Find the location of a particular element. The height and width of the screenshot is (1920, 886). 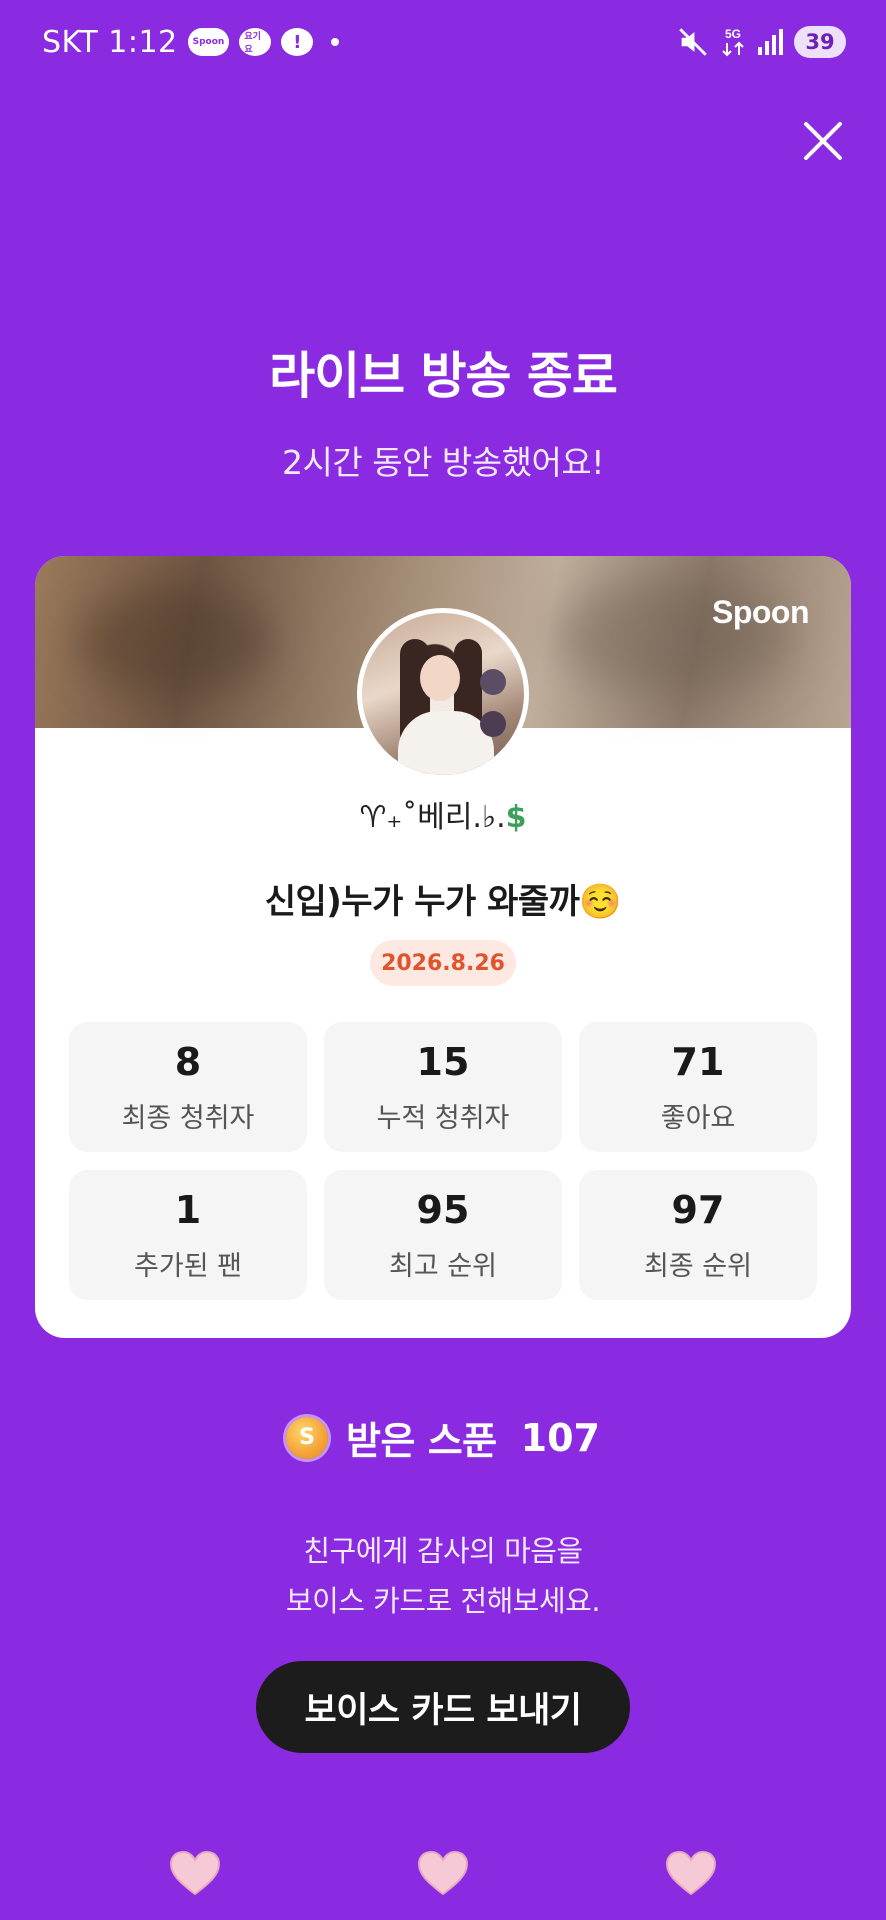

dj-nickname: ♈₊˚베리.♭.$ is located at coordinates (443, 814).